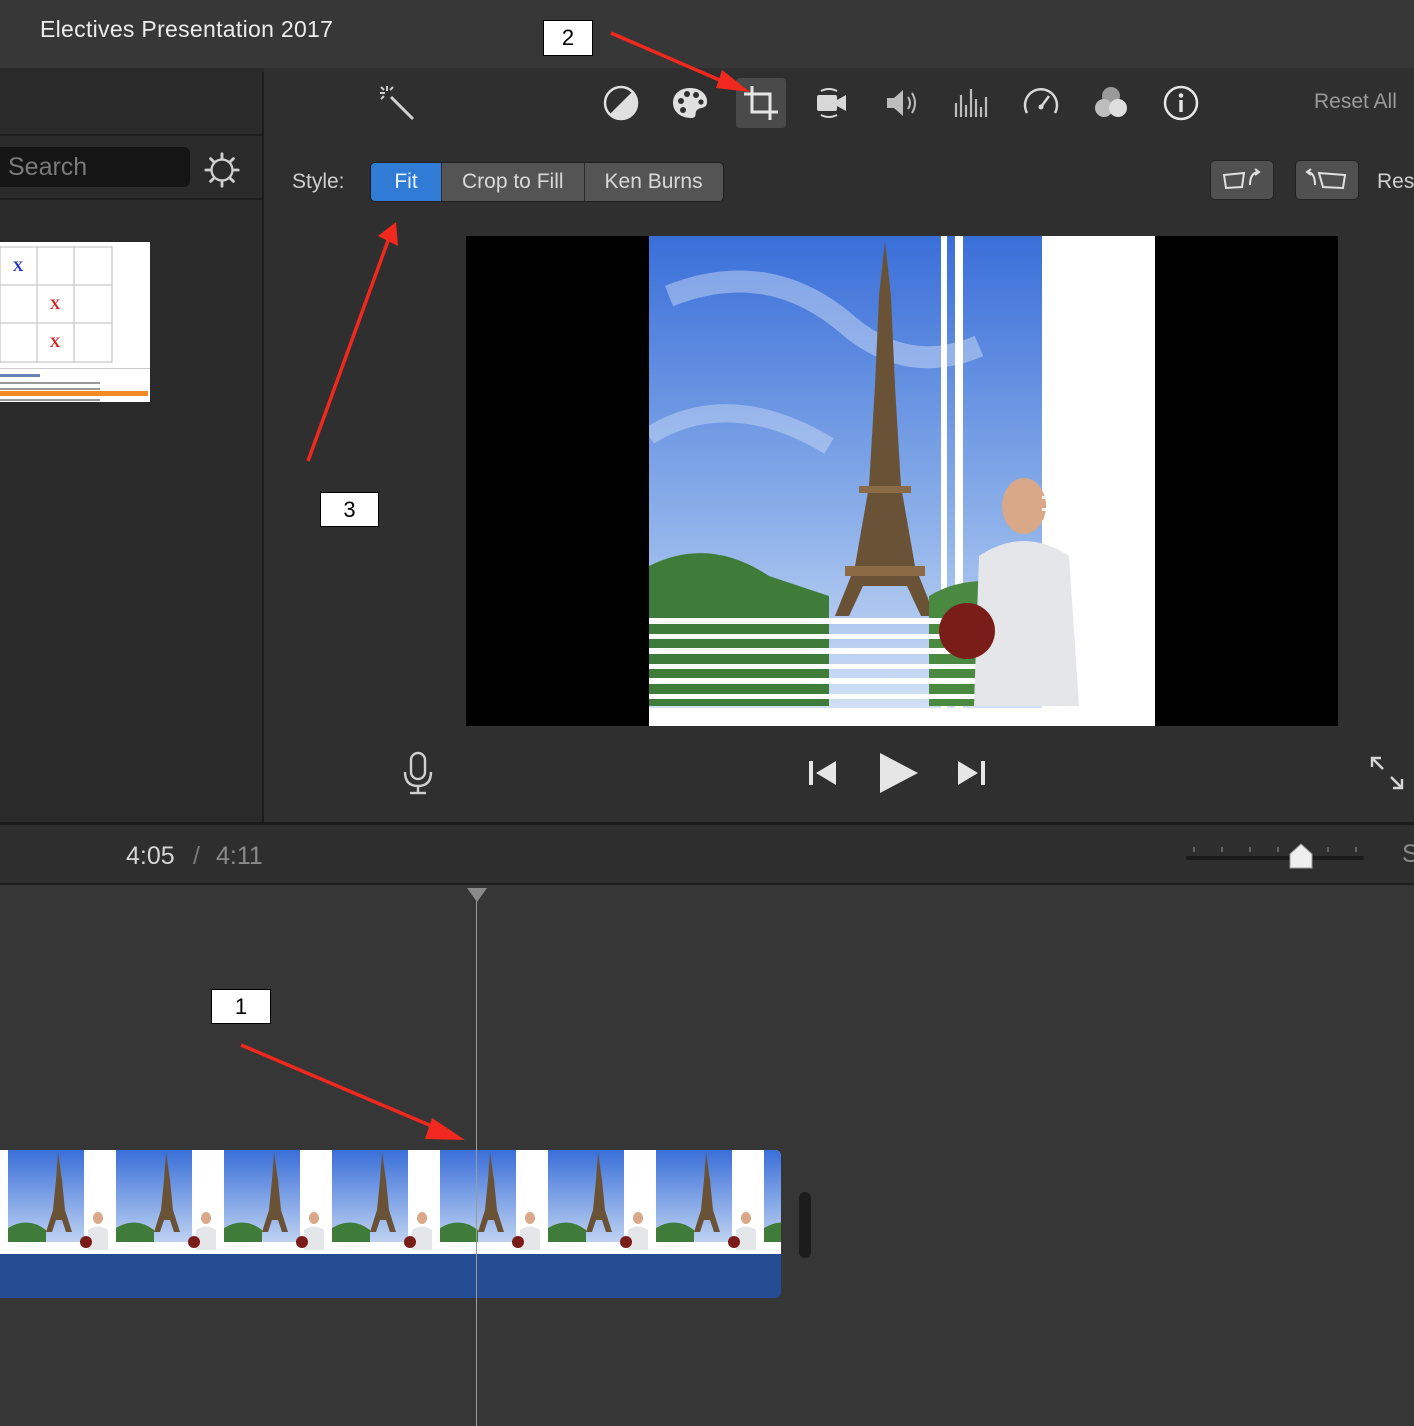  Describe the element at coordinates (239, 856) in the screenshot. I see `total-time: 4:11` at that location.